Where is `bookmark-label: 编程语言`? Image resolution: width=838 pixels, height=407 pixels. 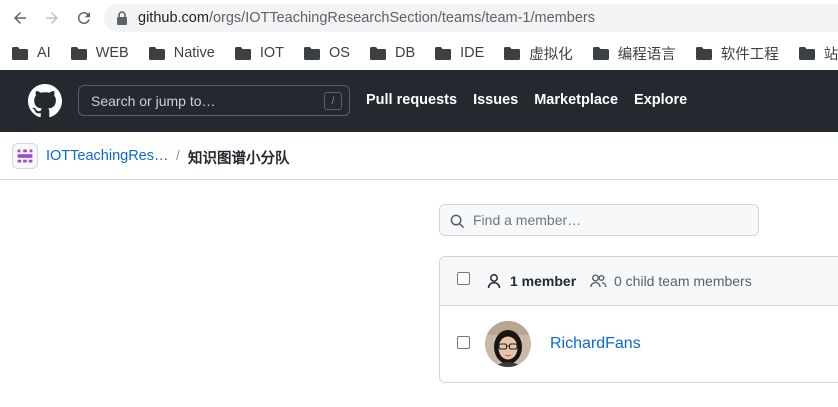 bookmark-label: 编程语言 is located at coordinates (646, 54).